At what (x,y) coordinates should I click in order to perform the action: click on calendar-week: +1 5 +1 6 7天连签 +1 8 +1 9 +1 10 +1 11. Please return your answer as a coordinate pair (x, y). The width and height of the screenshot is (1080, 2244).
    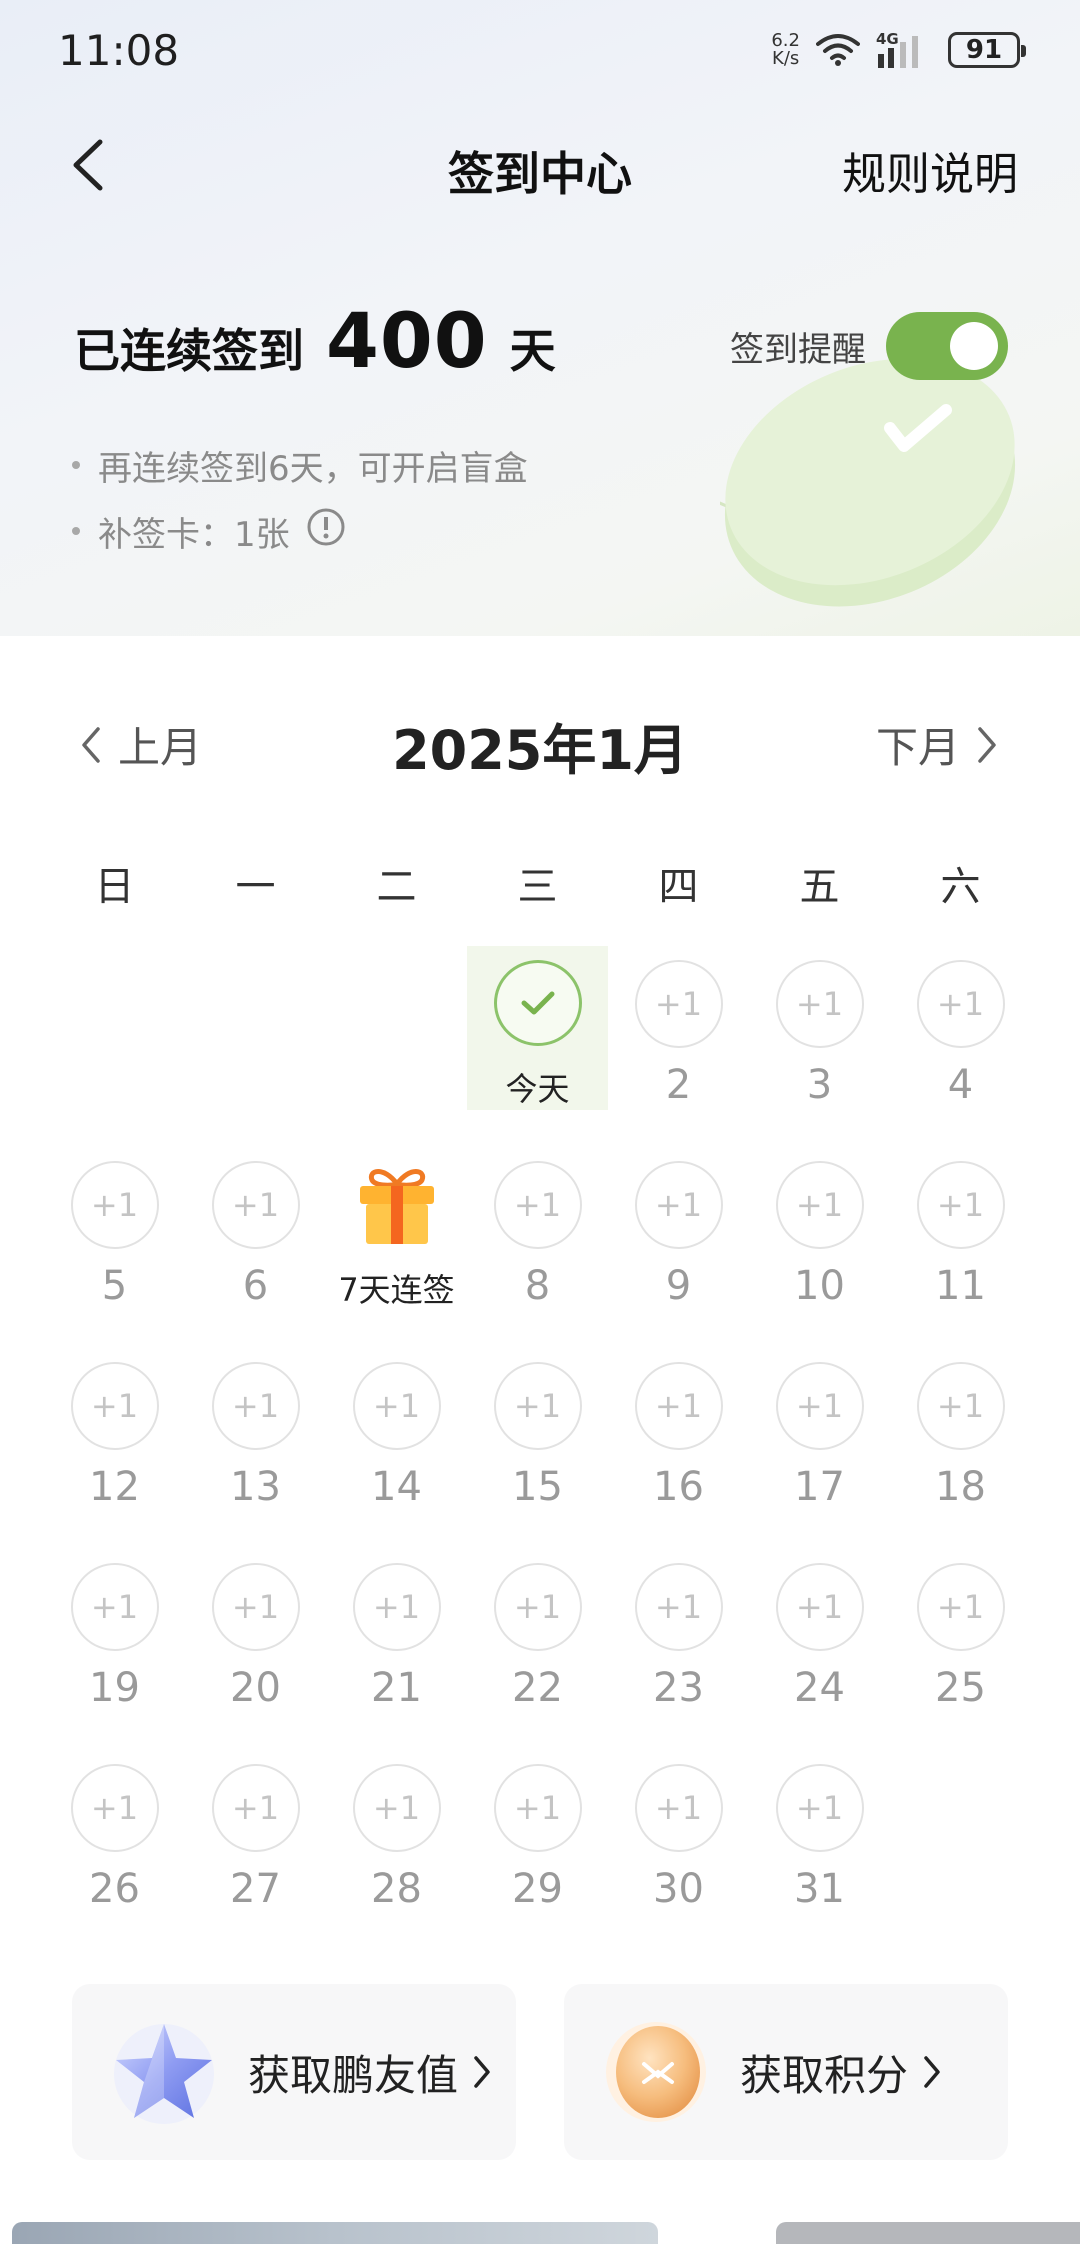
    Looking at the image, I should click on (540, 1247).